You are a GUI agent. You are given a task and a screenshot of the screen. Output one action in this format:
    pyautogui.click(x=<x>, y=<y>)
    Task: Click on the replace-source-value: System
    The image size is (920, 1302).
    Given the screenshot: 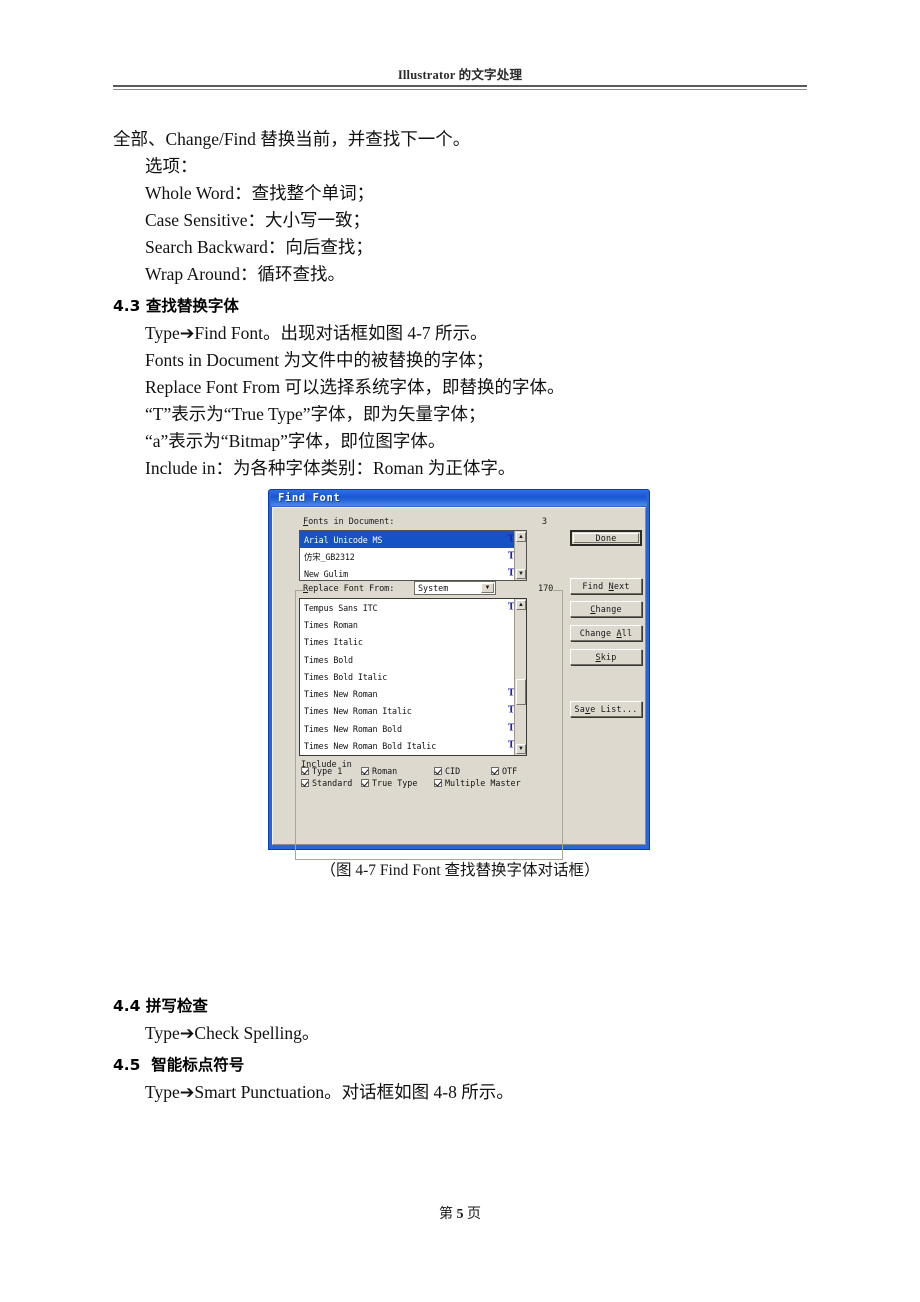 What is the action you would take?
    pyautogui.click(x=433, y=588)
    